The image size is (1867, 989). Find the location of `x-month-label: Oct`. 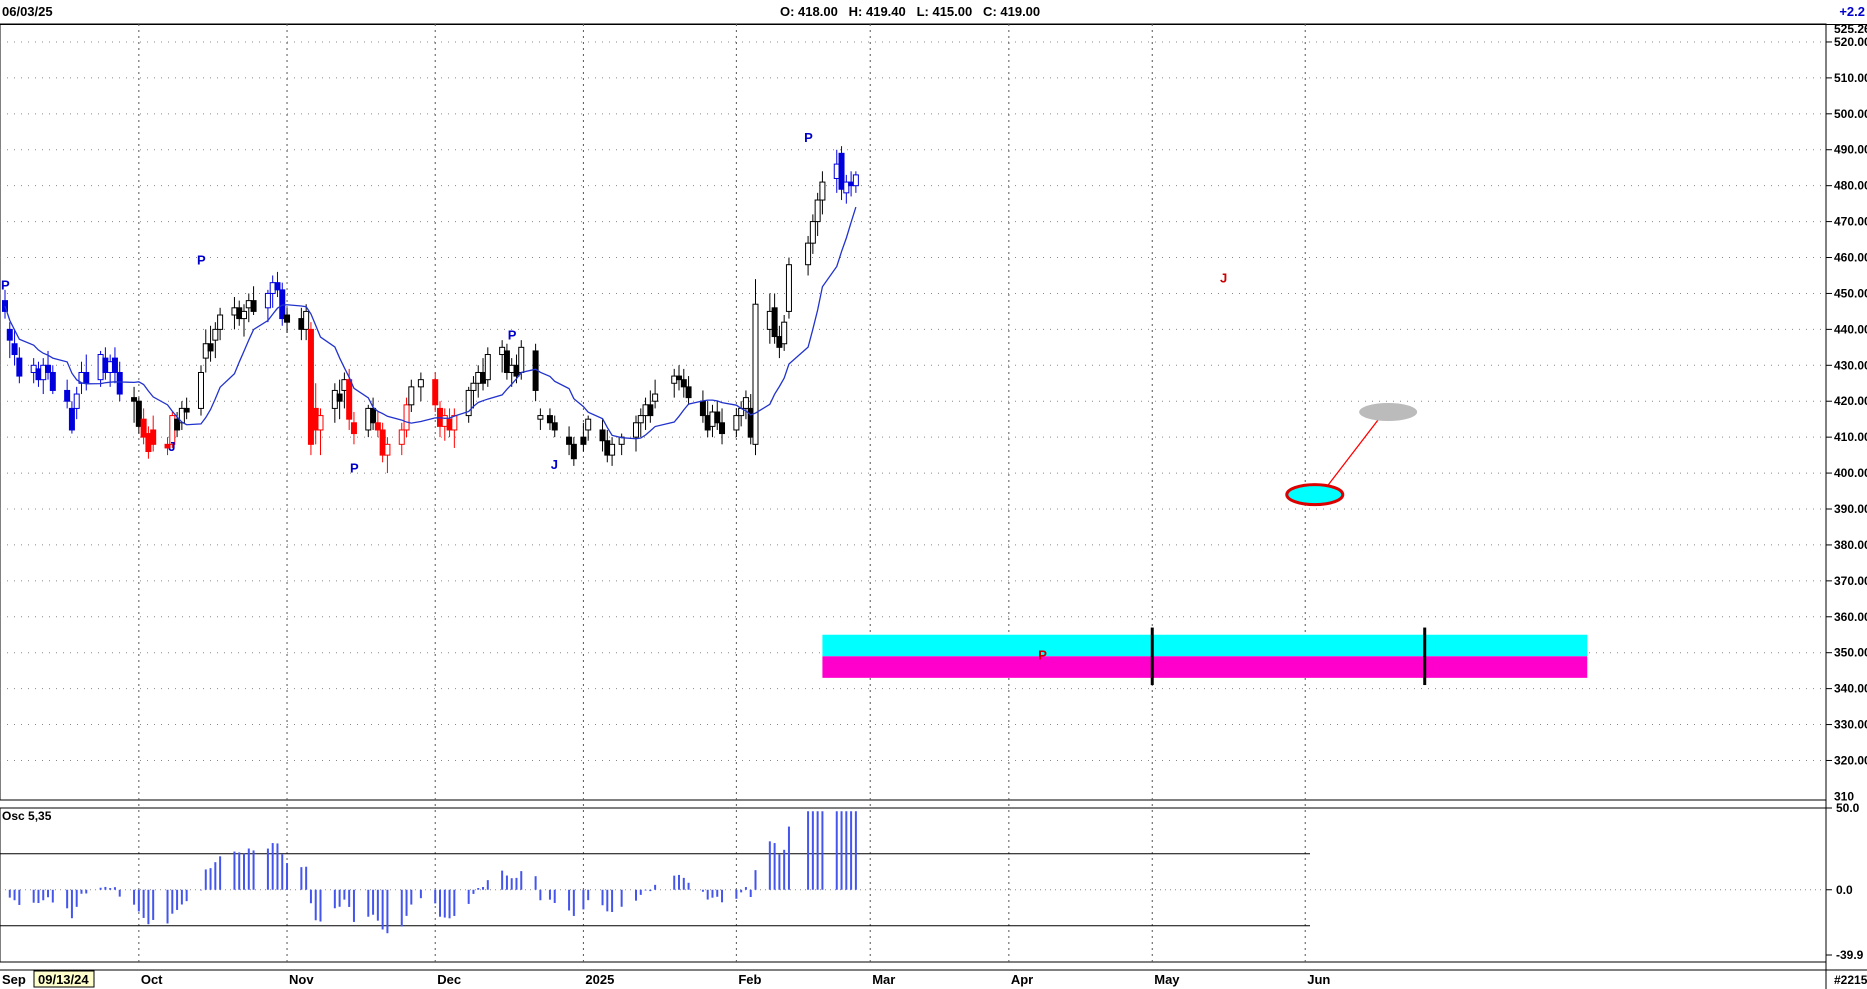

x-month-label: Oct is located at coordinates (152, 979).